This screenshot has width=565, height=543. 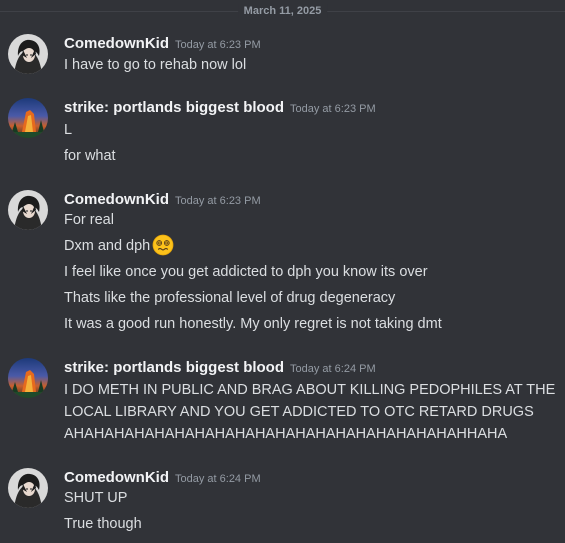 I want to click on message-text: L, so click(x=68, y=130).